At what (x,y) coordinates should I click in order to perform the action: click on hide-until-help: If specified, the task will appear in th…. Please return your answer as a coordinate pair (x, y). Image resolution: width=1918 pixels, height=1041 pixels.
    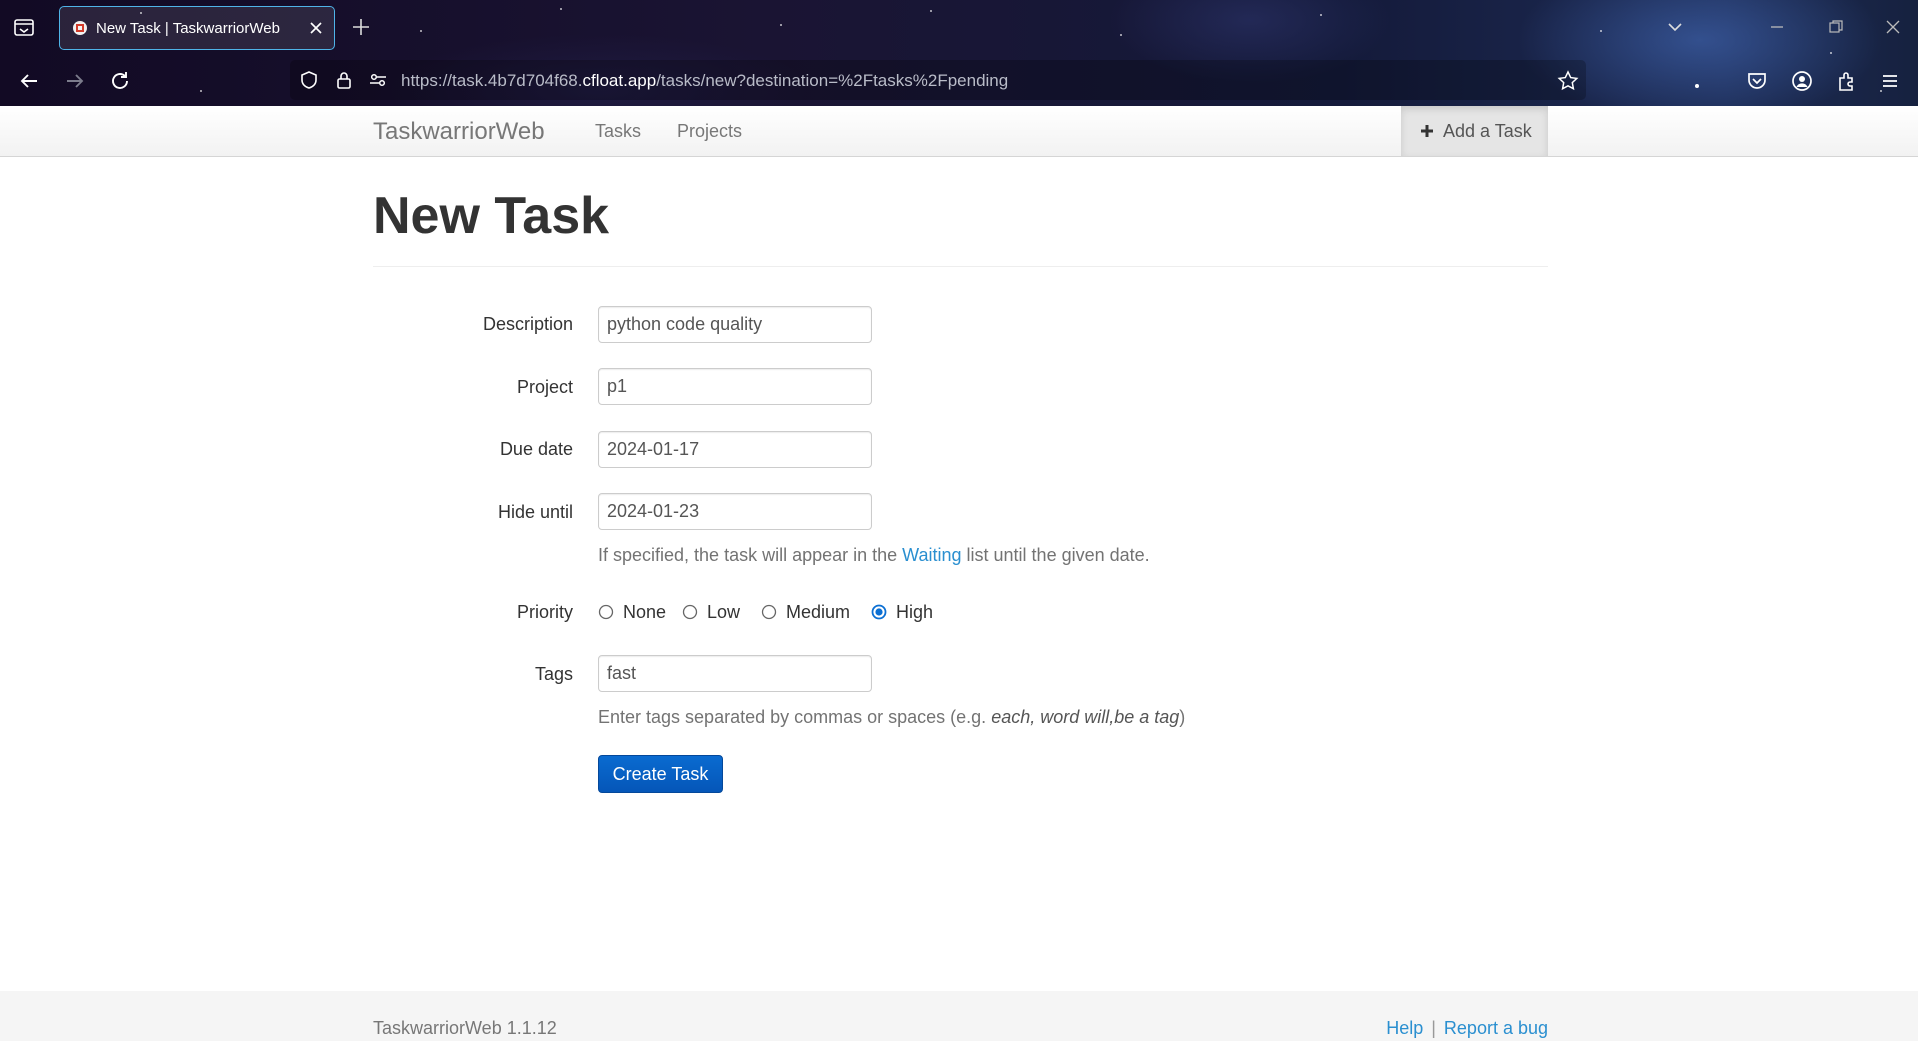
    Looking at the image, I should click on (874, 555).